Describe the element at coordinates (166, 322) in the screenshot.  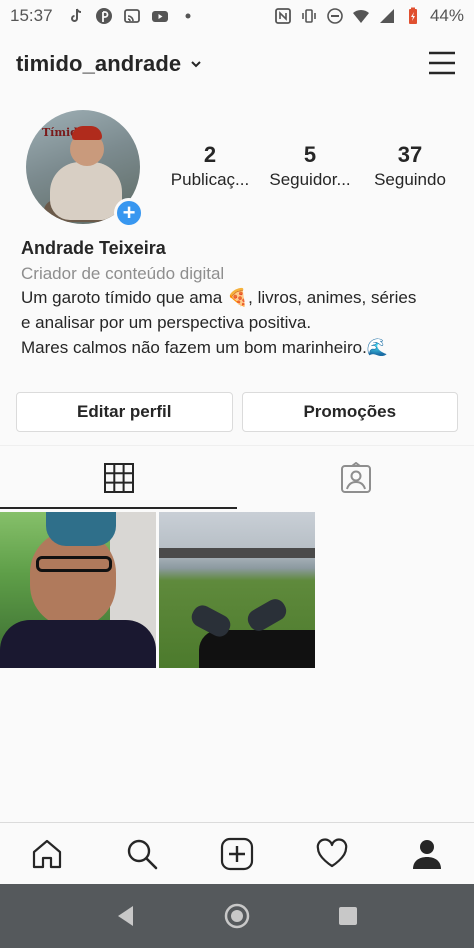
I see `bio-line: e analisar por um perspectiva positiva.` at that location.